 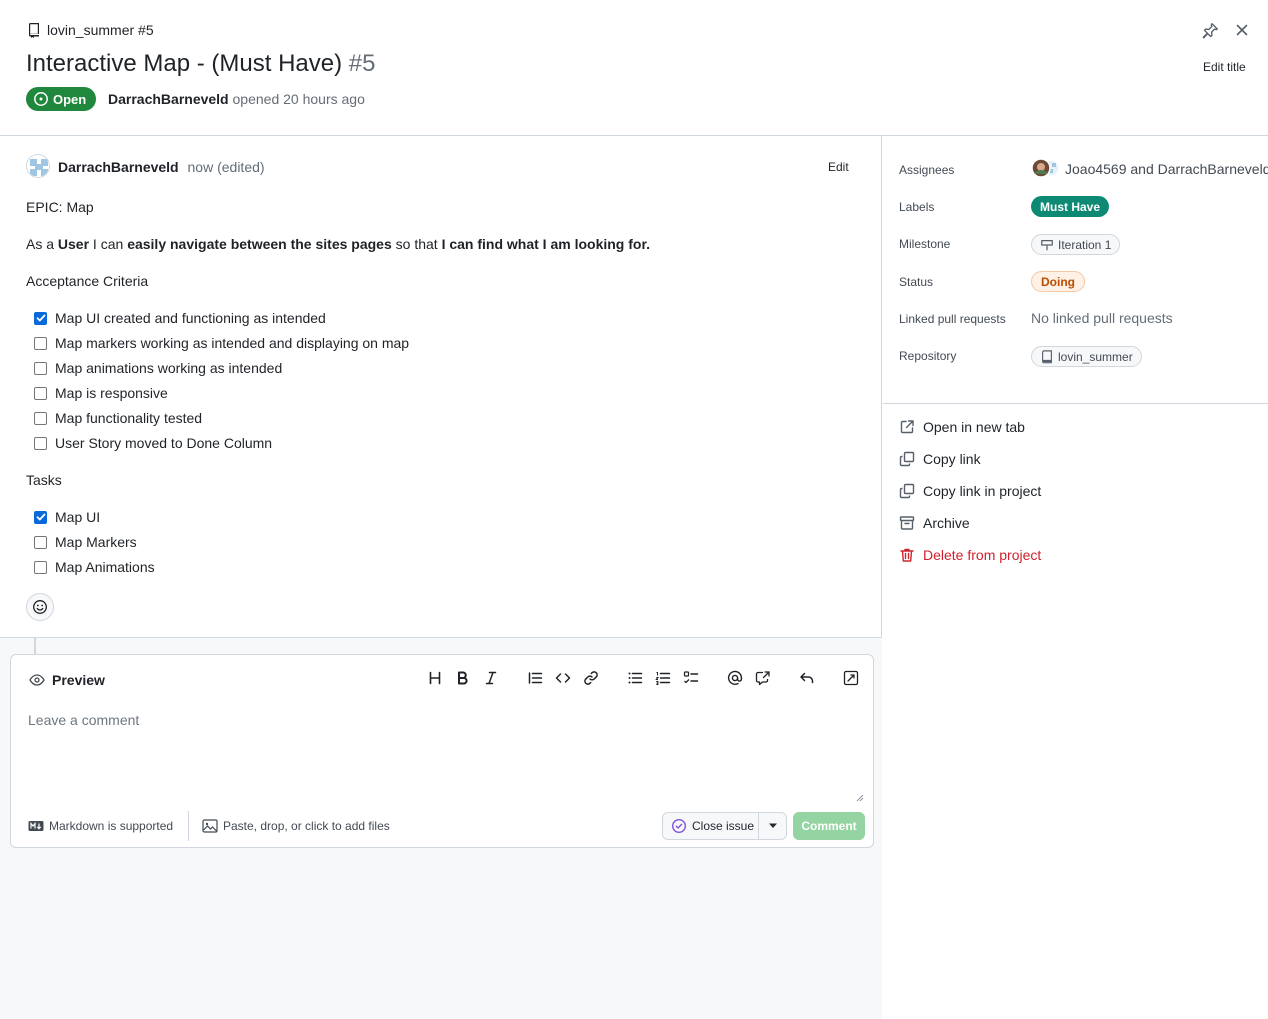 I want to click on trash-icon, so click(x=907, y=555).